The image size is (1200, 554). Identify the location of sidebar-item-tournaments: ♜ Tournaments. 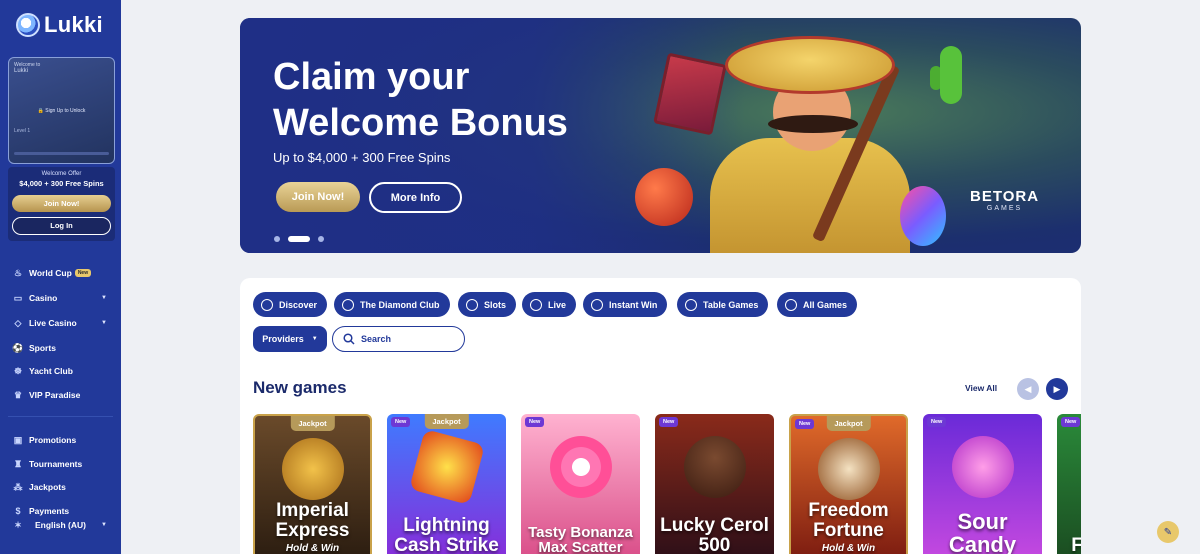
(60, 464).